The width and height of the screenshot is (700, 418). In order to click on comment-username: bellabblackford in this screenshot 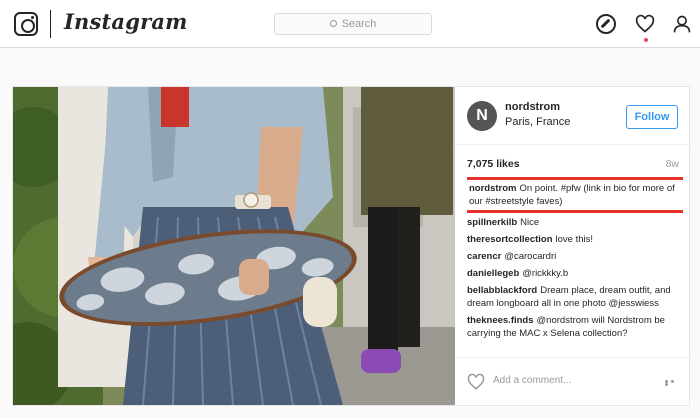, I will do `click(502, 290)`.